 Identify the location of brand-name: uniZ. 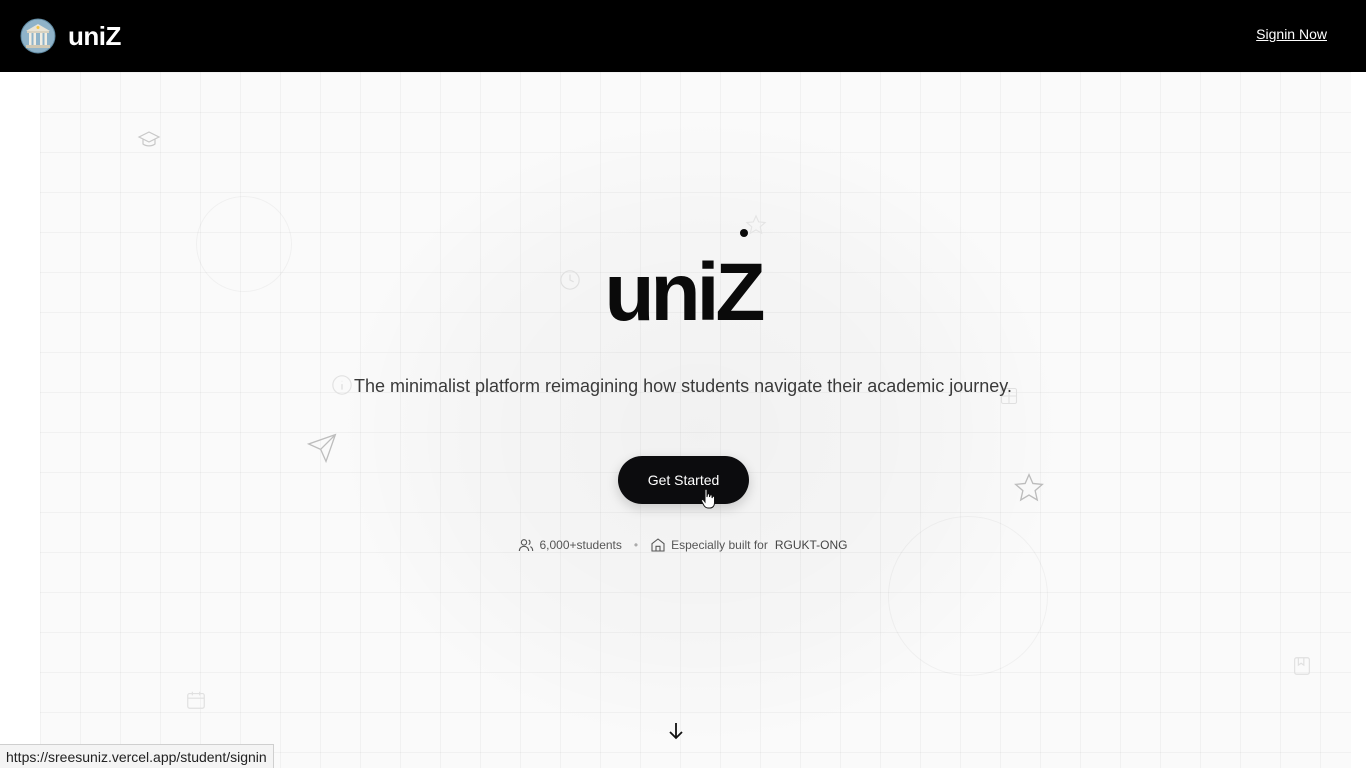
(94, 35).